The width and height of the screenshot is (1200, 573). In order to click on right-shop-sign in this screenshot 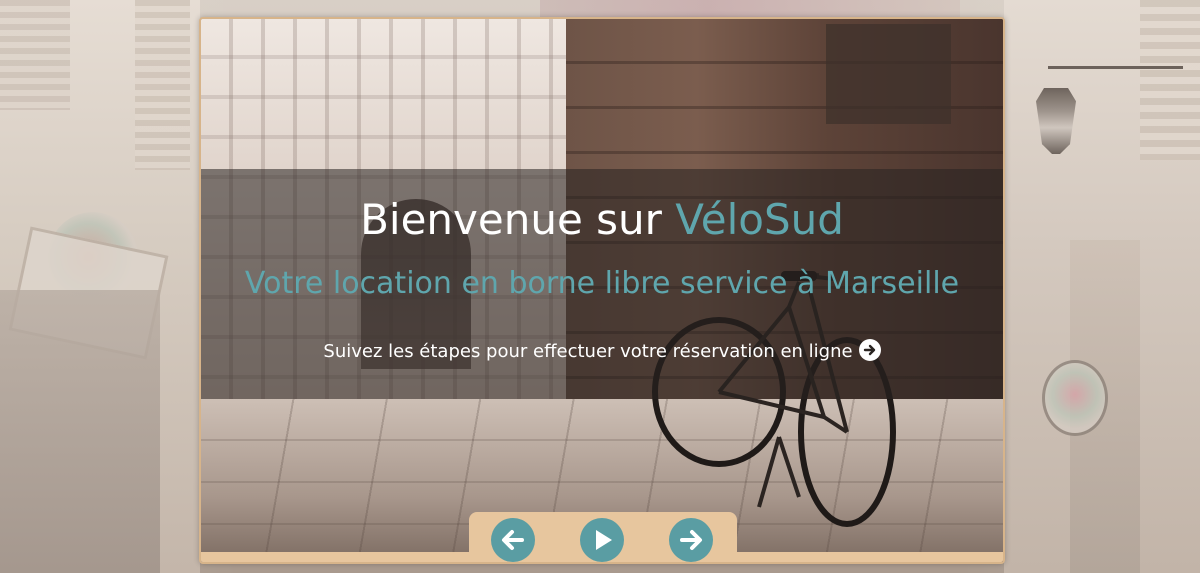, I will do `click(1075, 398)`.